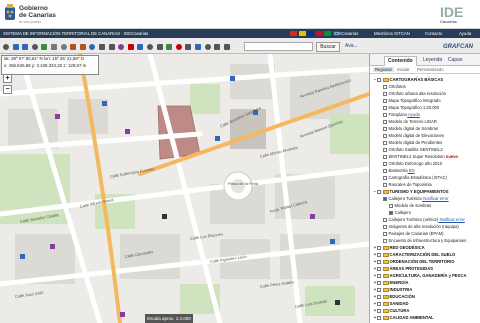  What do you see at coordinates (400, 61) in the screenshot?
I see `tab-contenido: Contenido` at bounding box center [400, 61].